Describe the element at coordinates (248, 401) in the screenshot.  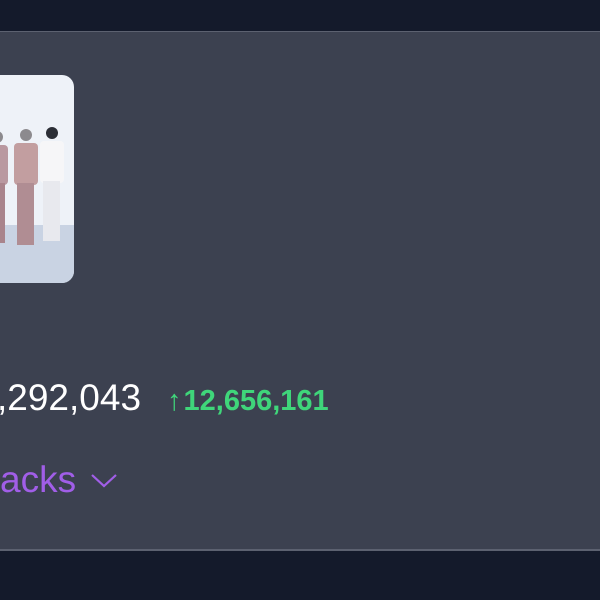
I see `change-count: ↑12,656,161` at that location.